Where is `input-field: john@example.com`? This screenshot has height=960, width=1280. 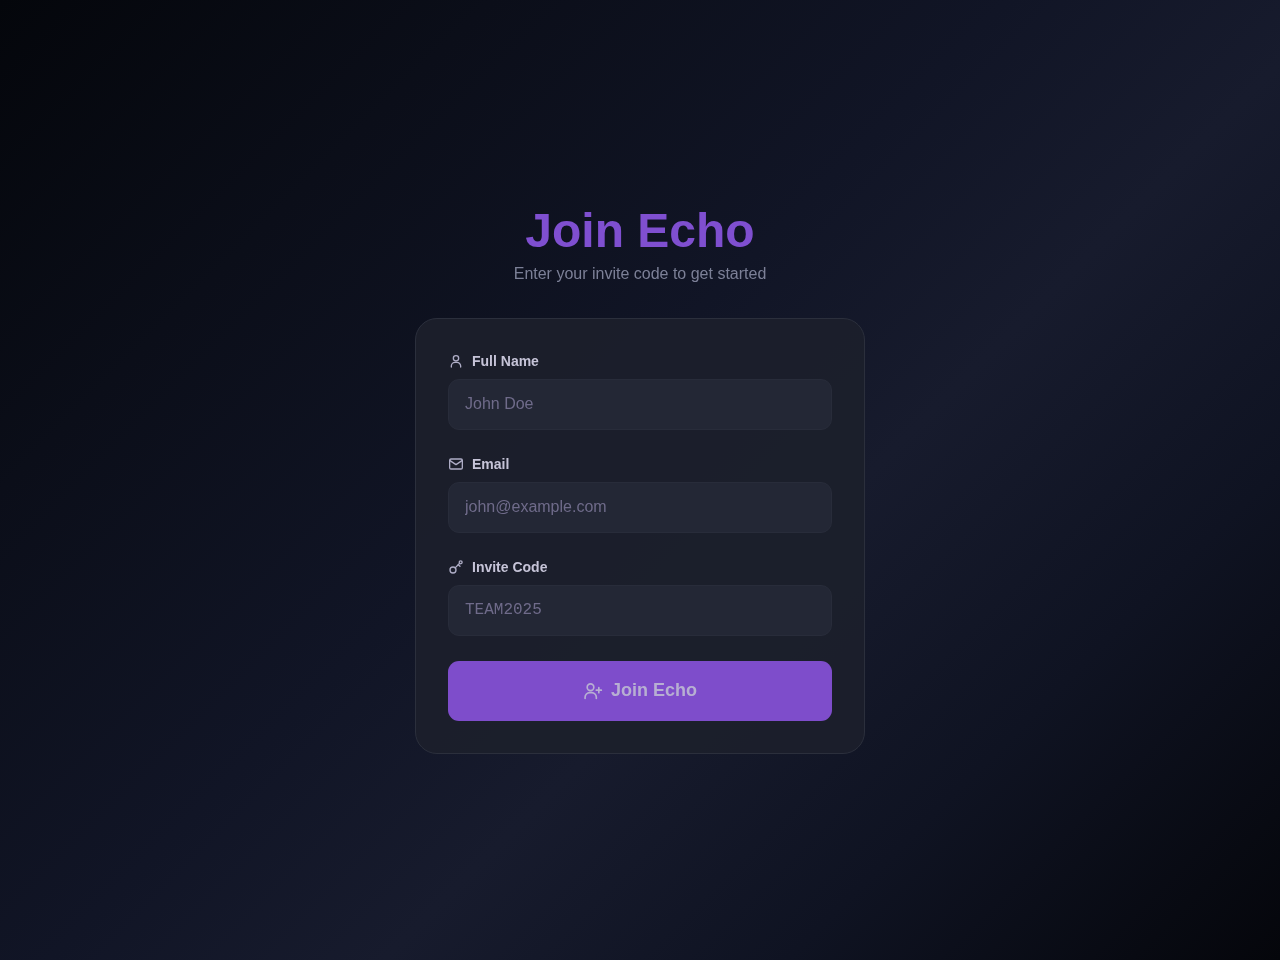 input-field: john@example.com is located at coordinates (640, 507).